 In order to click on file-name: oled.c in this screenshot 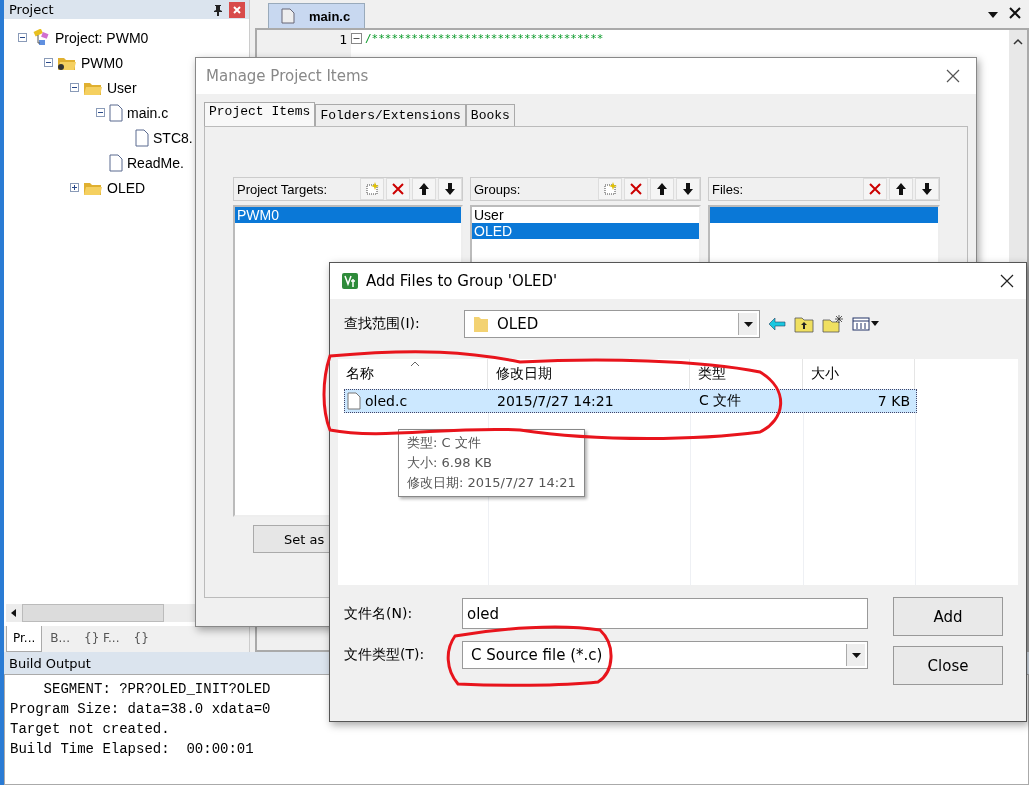, I will do `click(386, 401)`.